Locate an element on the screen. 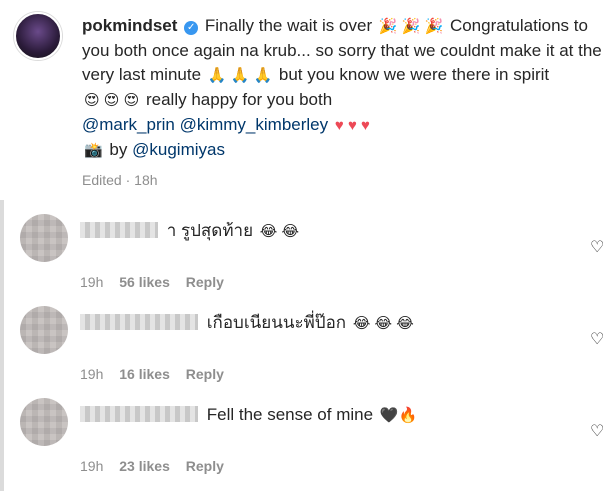  verified-badge-icon: ✓ is located at coordinates (191, 28).